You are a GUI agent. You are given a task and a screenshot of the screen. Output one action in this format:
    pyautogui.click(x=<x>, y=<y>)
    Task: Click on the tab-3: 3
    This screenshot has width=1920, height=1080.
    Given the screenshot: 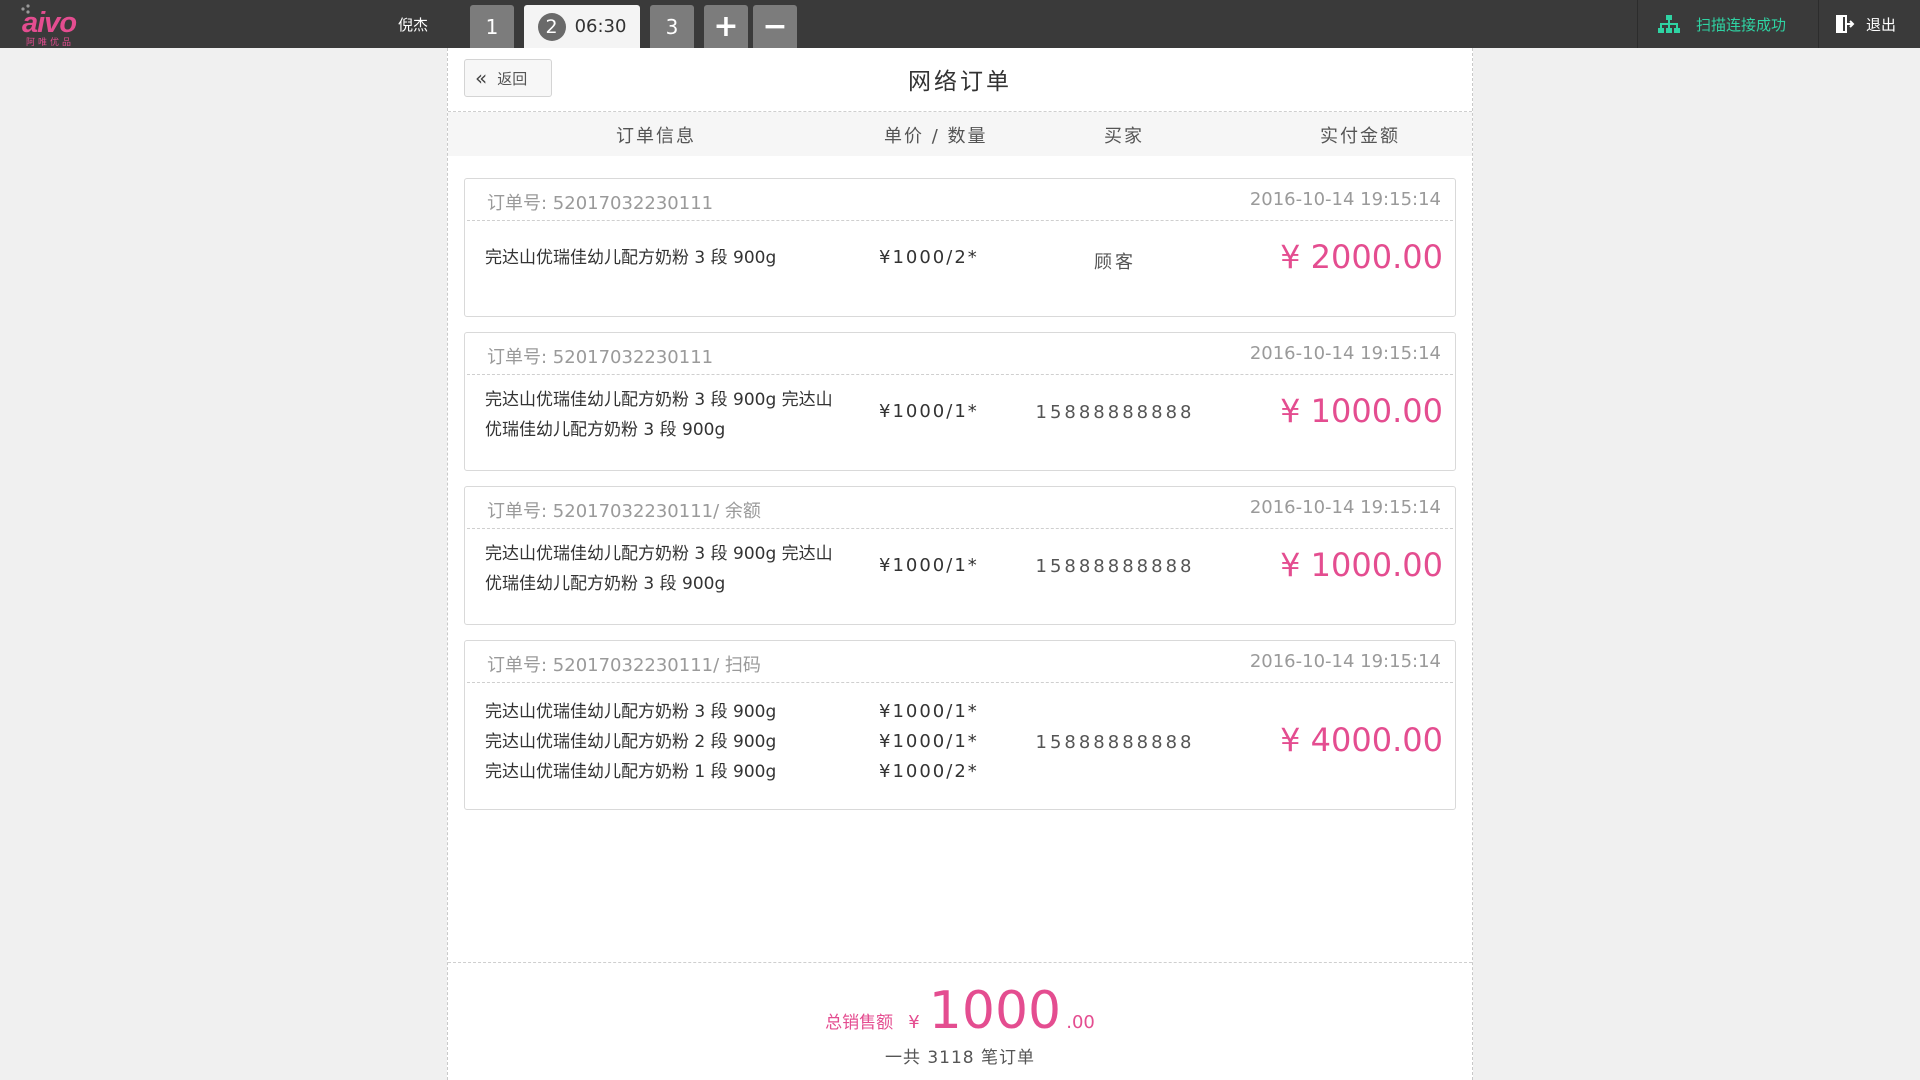 What is the action you would take?
    pyautogui.click(x=672, y=26)
    